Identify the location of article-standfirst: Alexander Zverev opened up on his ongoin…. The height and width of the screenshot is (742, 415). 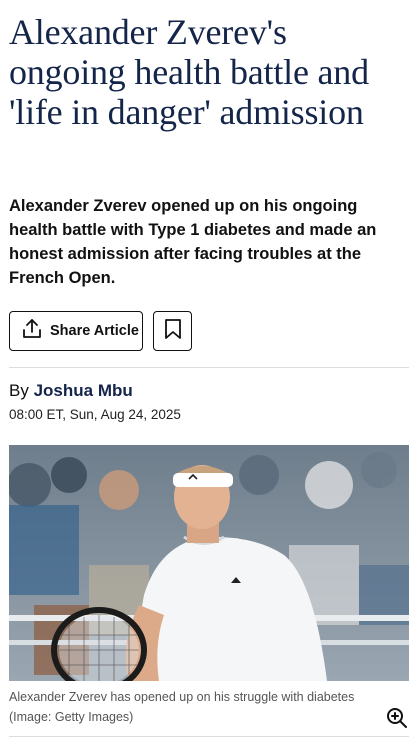
(193, 242).